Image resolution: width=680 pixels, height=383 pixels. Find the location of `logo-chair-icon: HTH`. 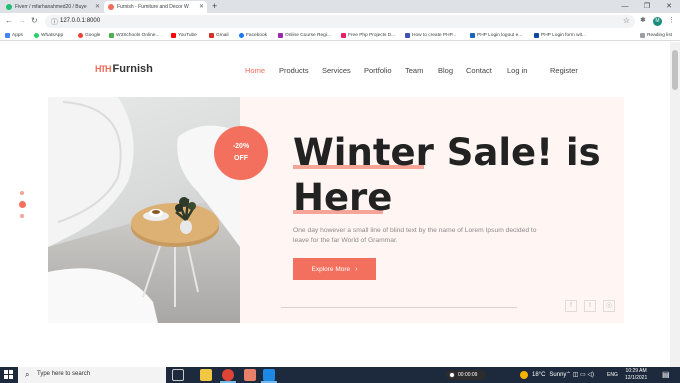

logo-chair-icon: HTH is located at coordinates (103, 69).